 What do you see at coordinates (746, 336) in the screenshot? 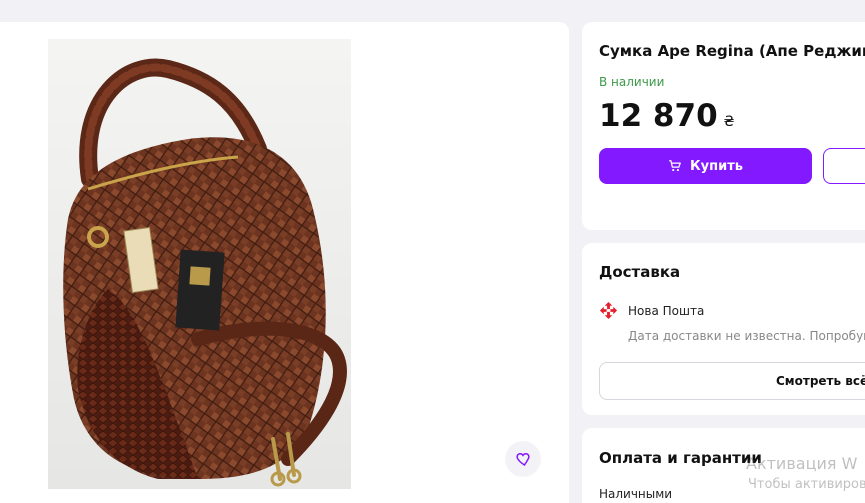
I see `delivery-note: Дата доставки не известна. Попробуйте в` at bounding box center [746, 336].